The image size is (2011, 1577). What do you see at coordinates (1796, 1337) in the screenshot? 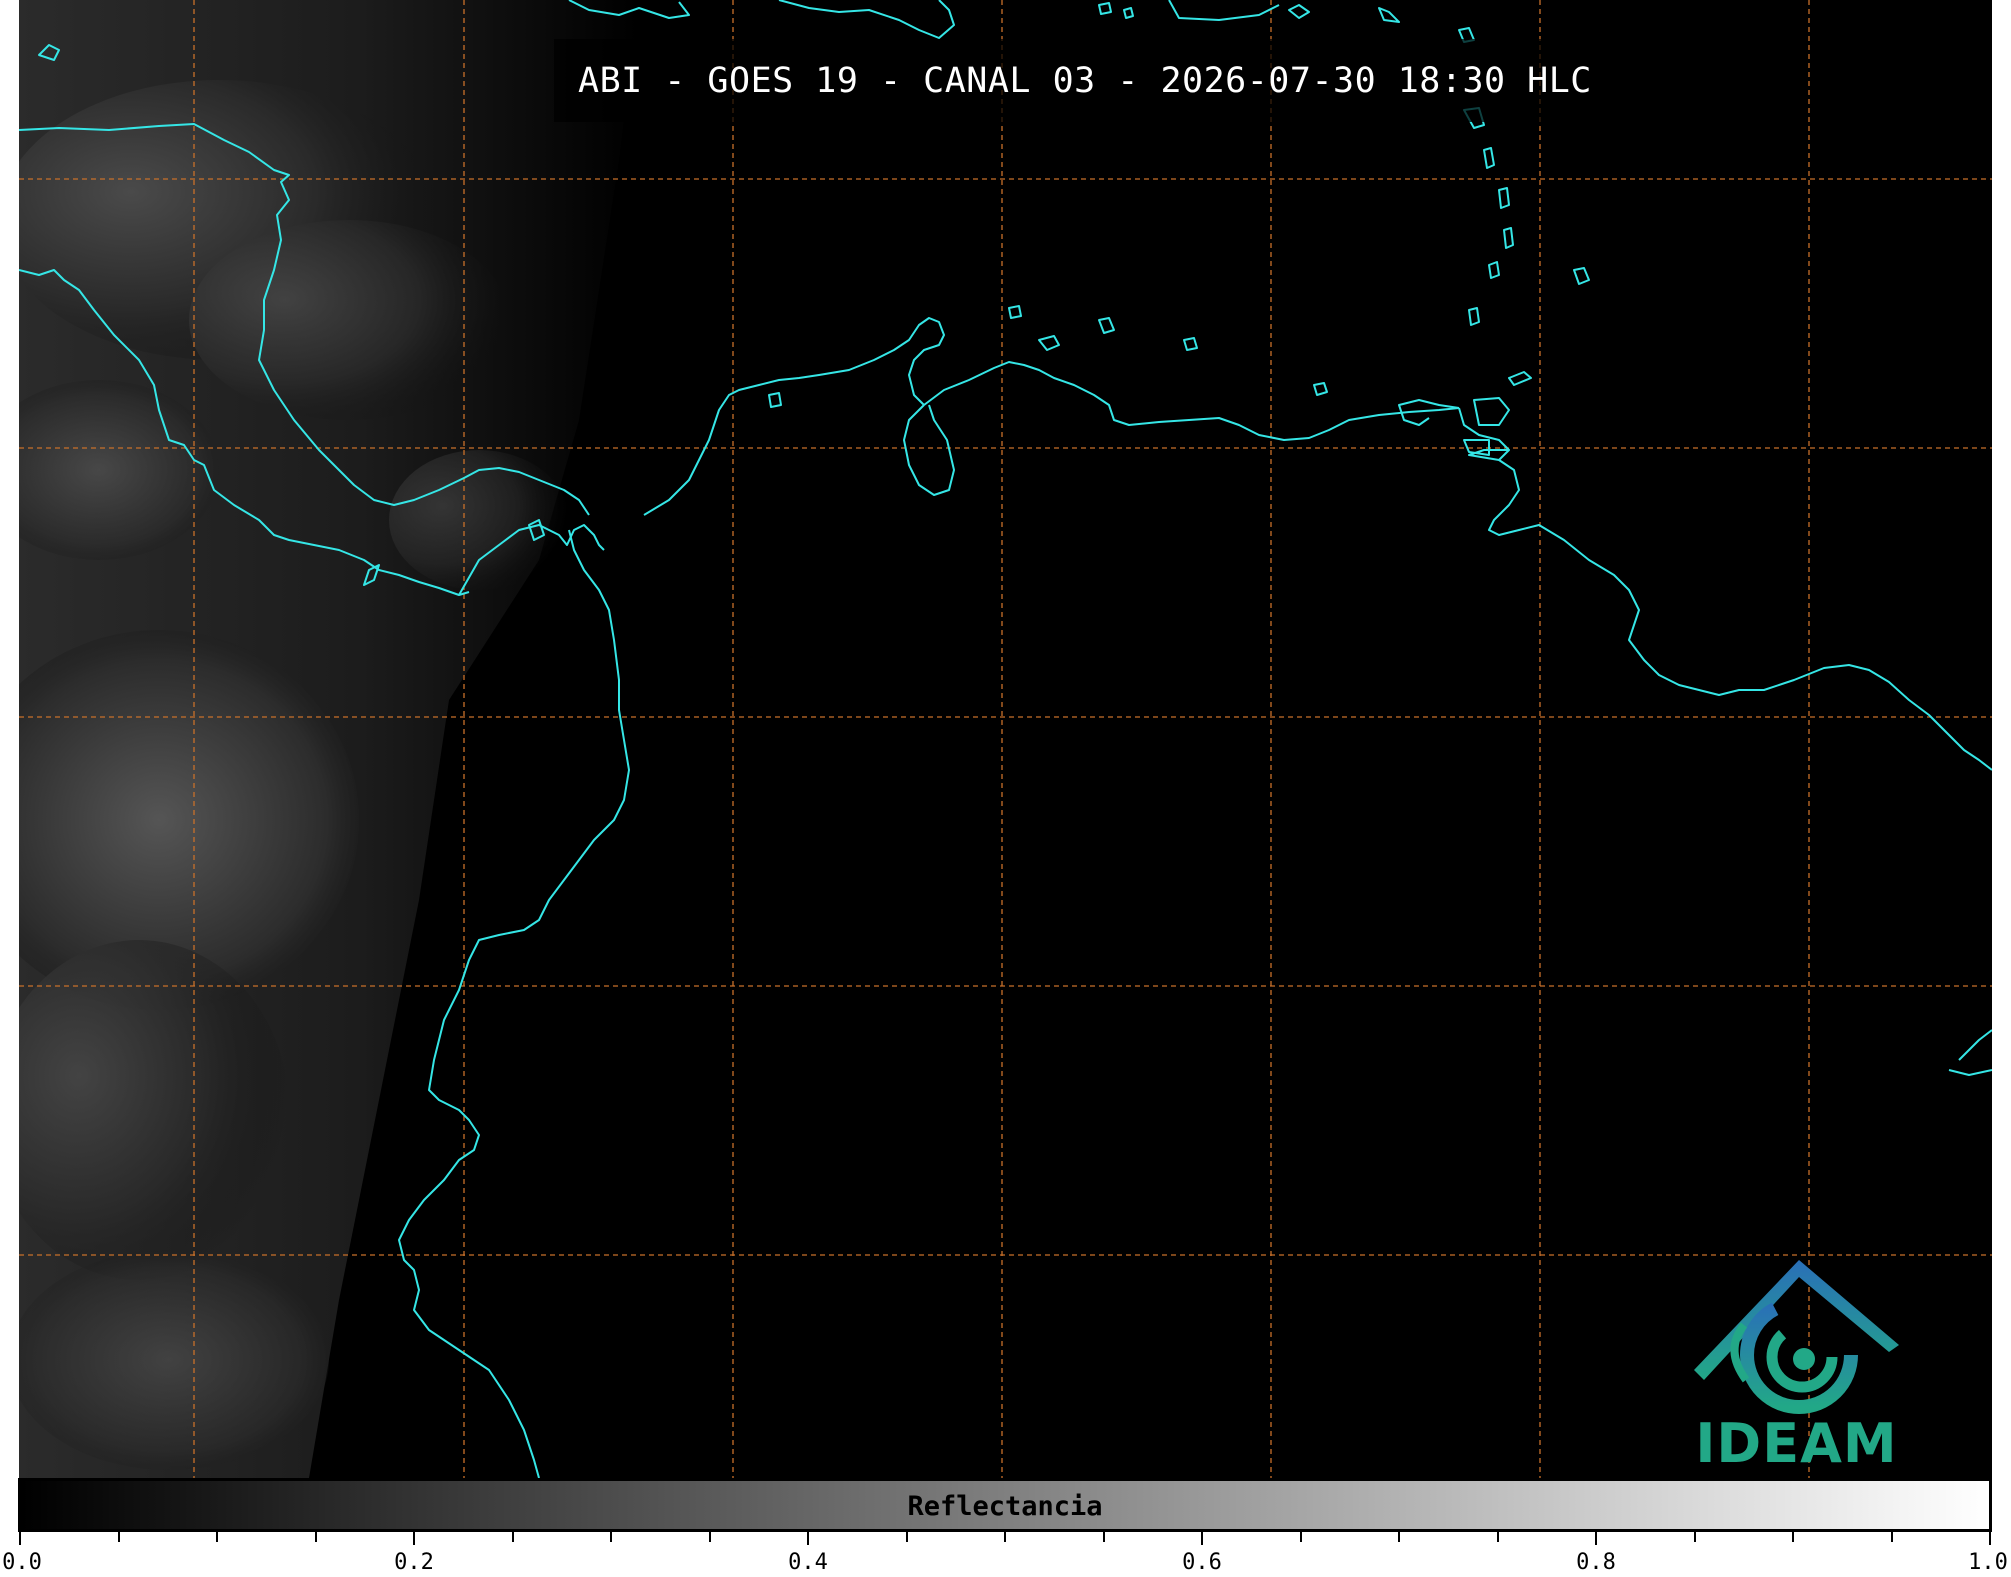
I see `ideam-emblem-icon` at bounding box center [1796, 1337].